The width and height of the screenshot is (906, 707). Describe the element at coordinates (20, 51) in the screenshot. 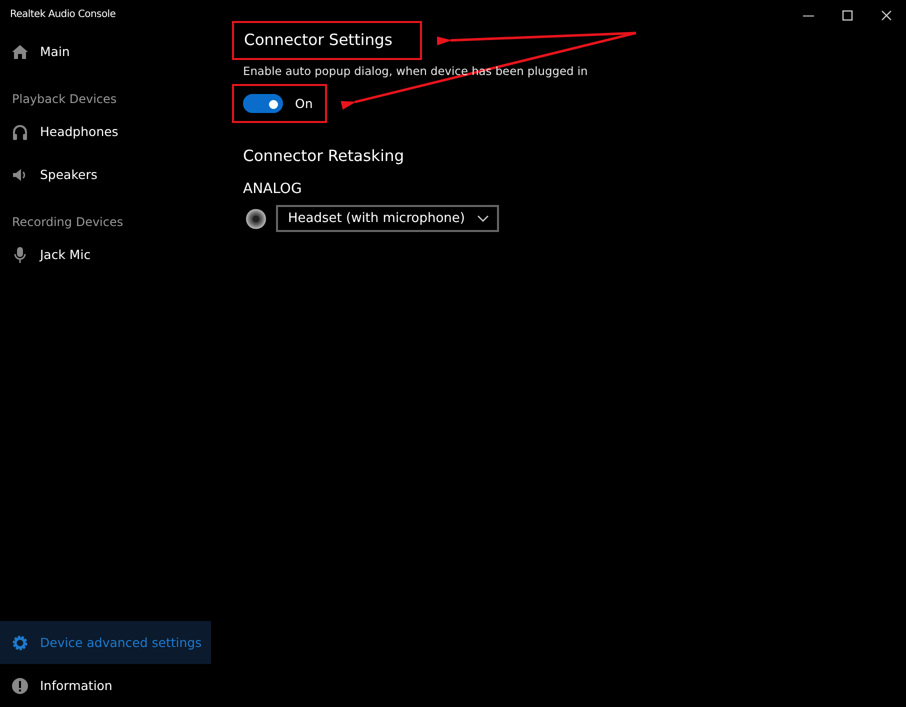

I see `home-icon` at that location.